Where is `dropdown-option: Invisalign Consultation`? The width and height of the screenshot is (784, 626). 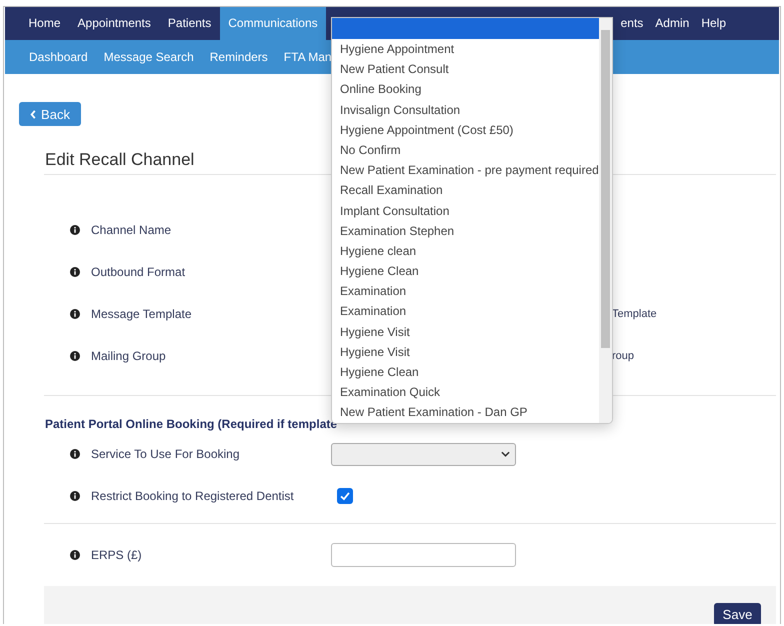
dropdown-option: Invisalign Consultation is located at coordinates (465, 110).